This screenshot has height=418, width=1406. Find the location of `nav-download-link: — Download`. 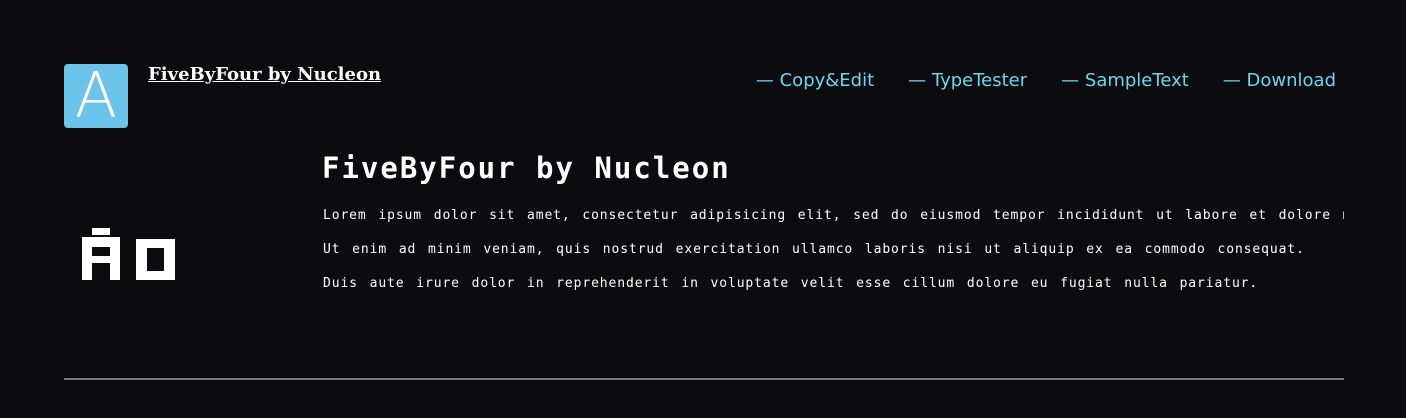

nav-download-link: — Download is located at coordinates (1279, 81).